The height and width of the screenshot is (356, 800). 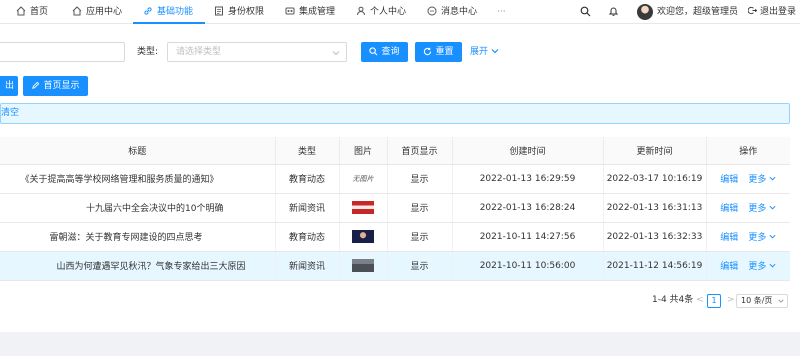 I want to click on title-search-input, so click(x=62, y=52).